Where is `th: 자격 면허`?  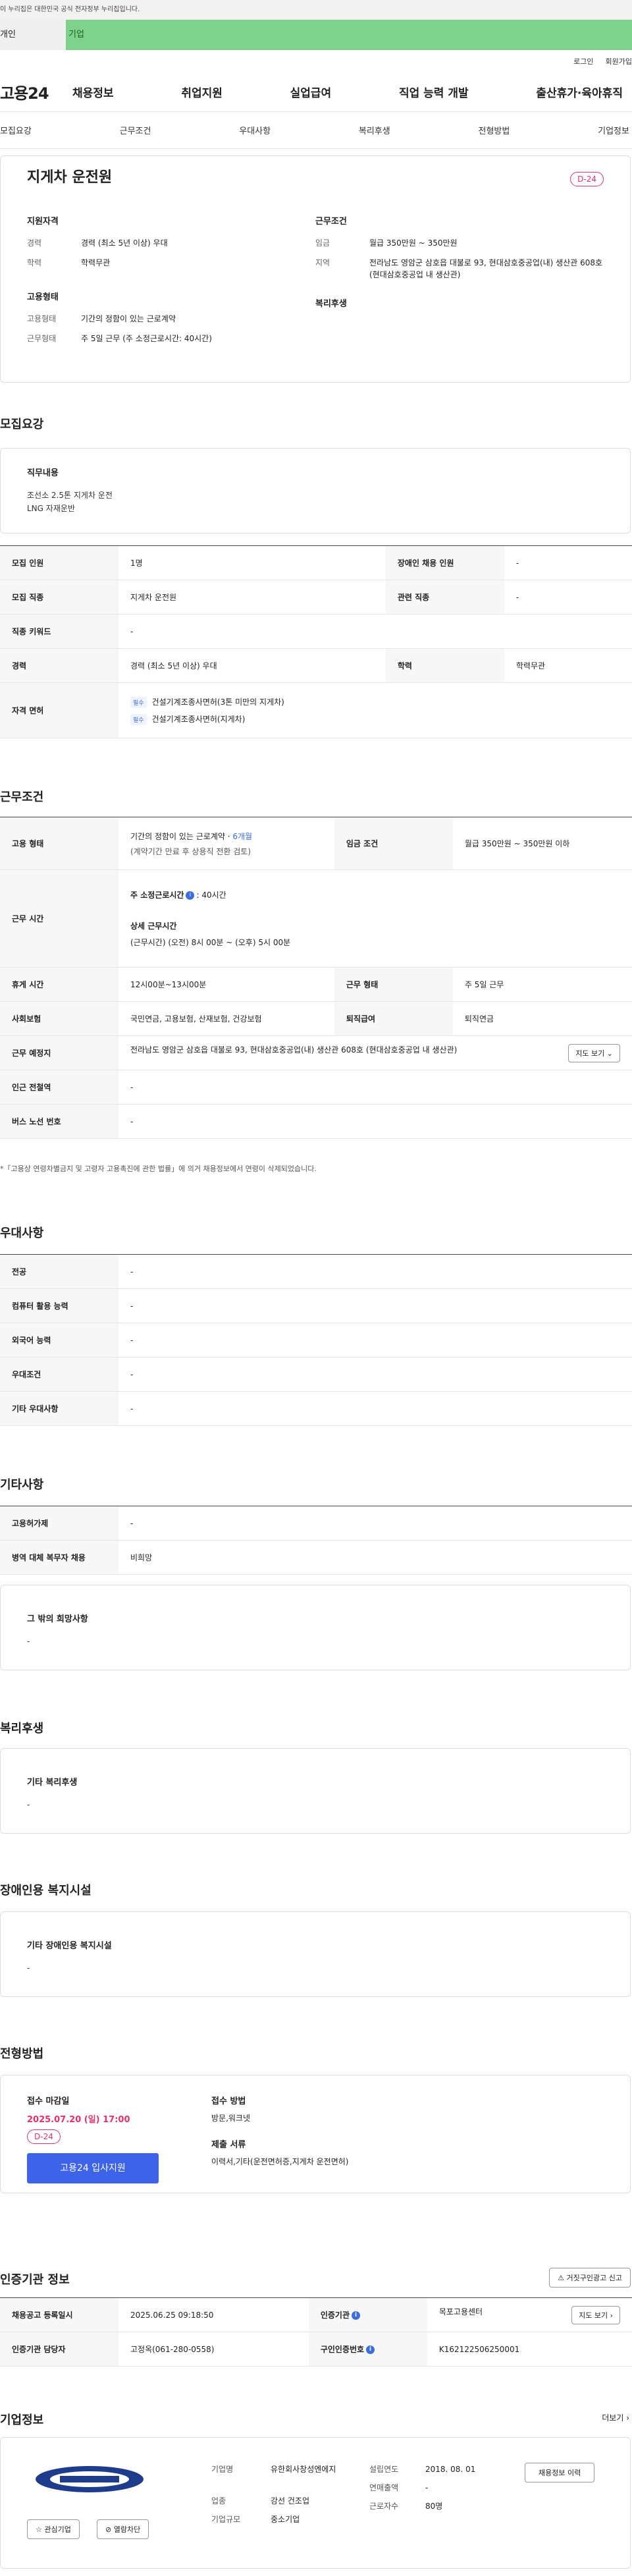
th: 자격 면허 is located at coordinates (59, 710).